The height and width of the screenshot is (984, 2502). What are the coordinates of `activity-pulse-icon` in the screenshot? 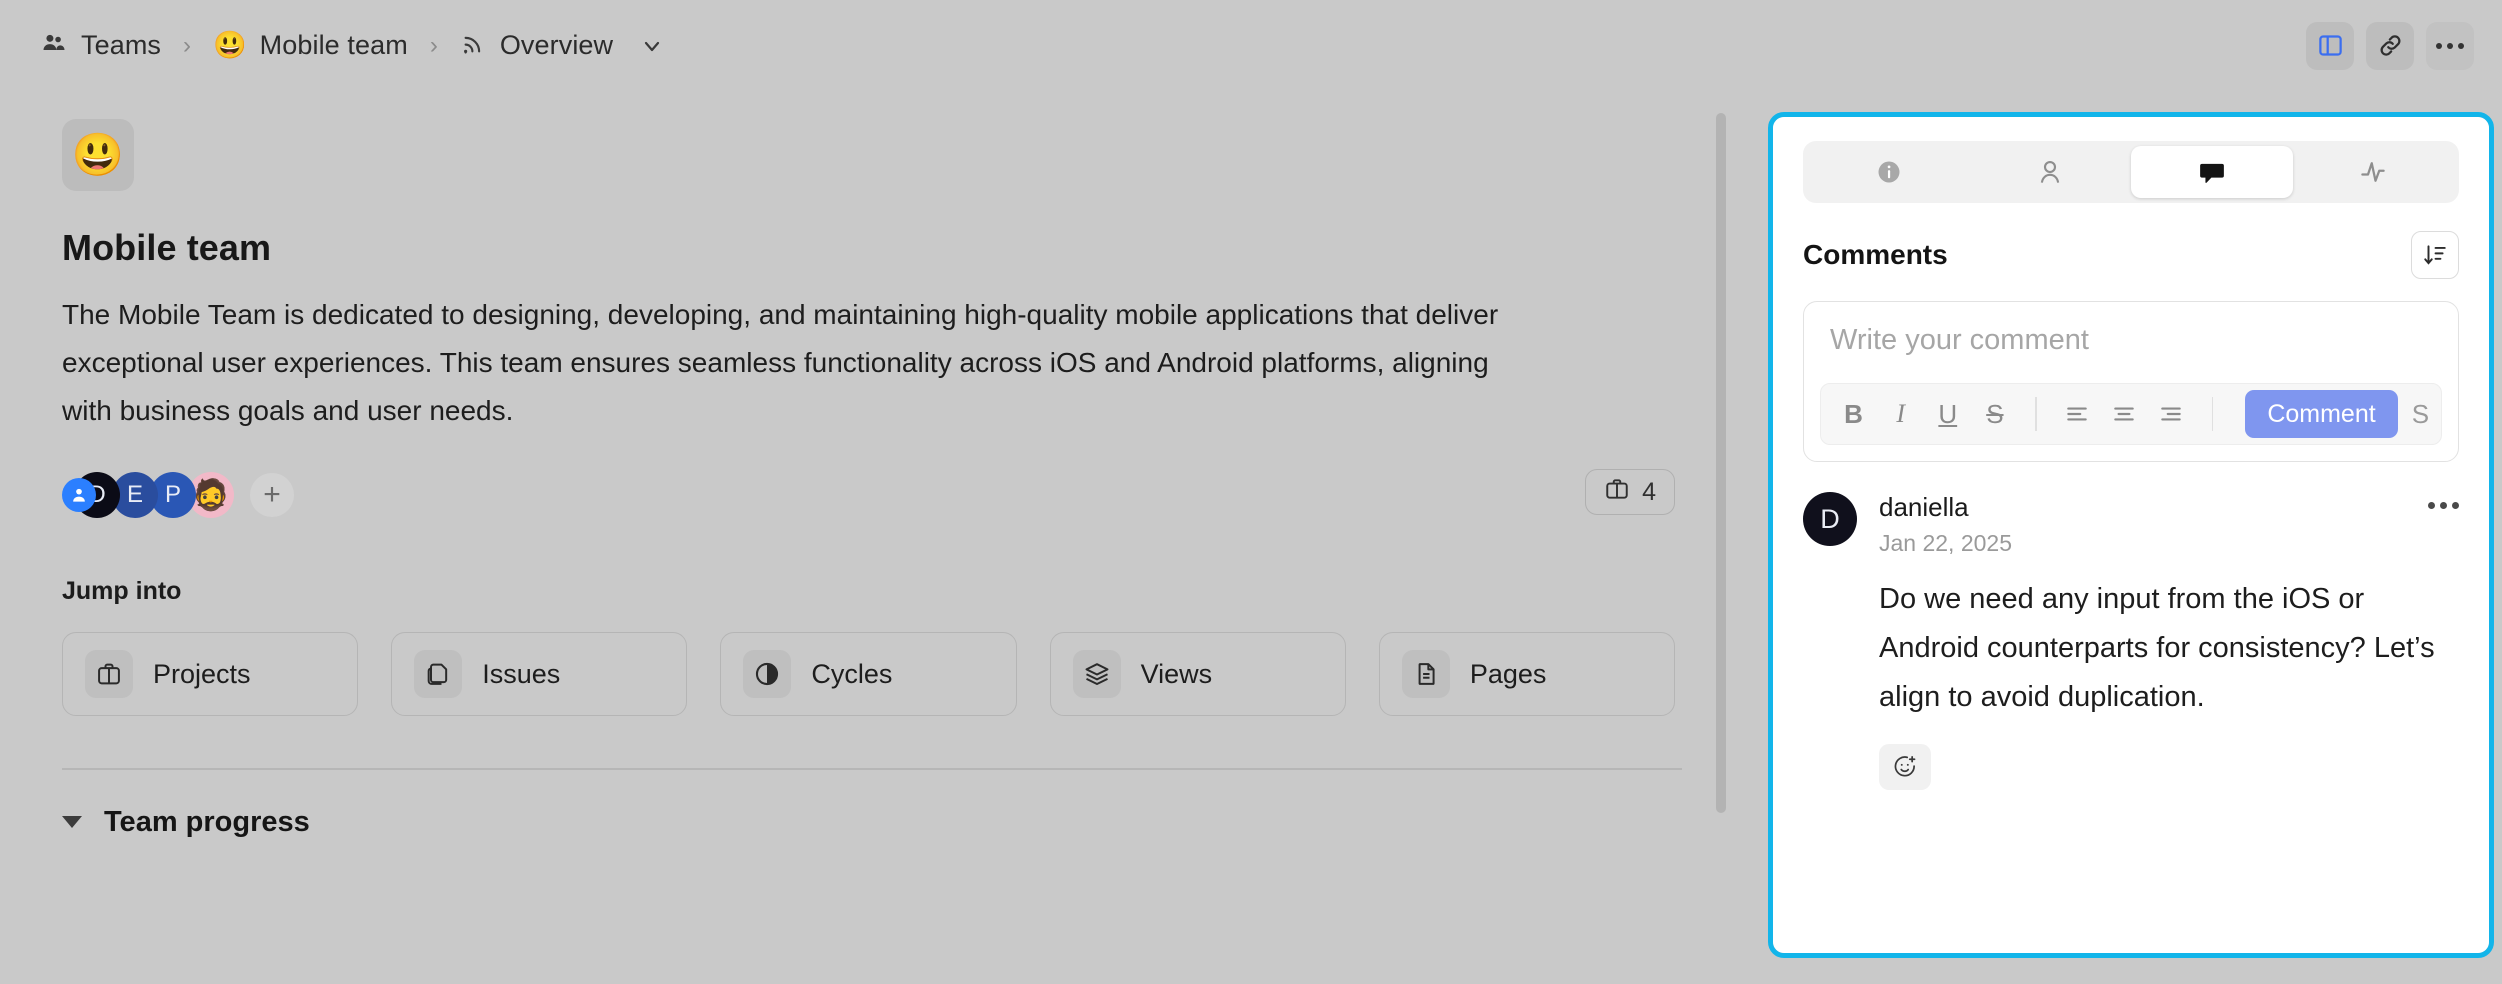 It's located at (2373, 172).